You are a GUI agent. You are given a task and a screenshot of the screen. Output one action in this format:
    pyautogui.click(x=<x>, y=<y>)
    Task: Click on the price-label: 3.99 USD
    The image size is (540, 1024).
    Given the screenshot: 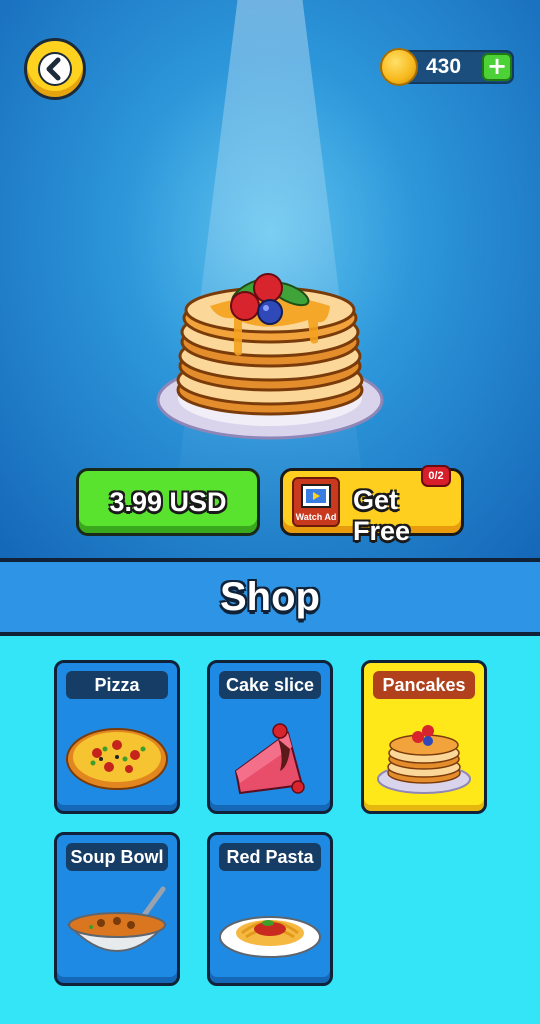 What is the action you would take?
    pyautogui.click(x=168, y=501)
    